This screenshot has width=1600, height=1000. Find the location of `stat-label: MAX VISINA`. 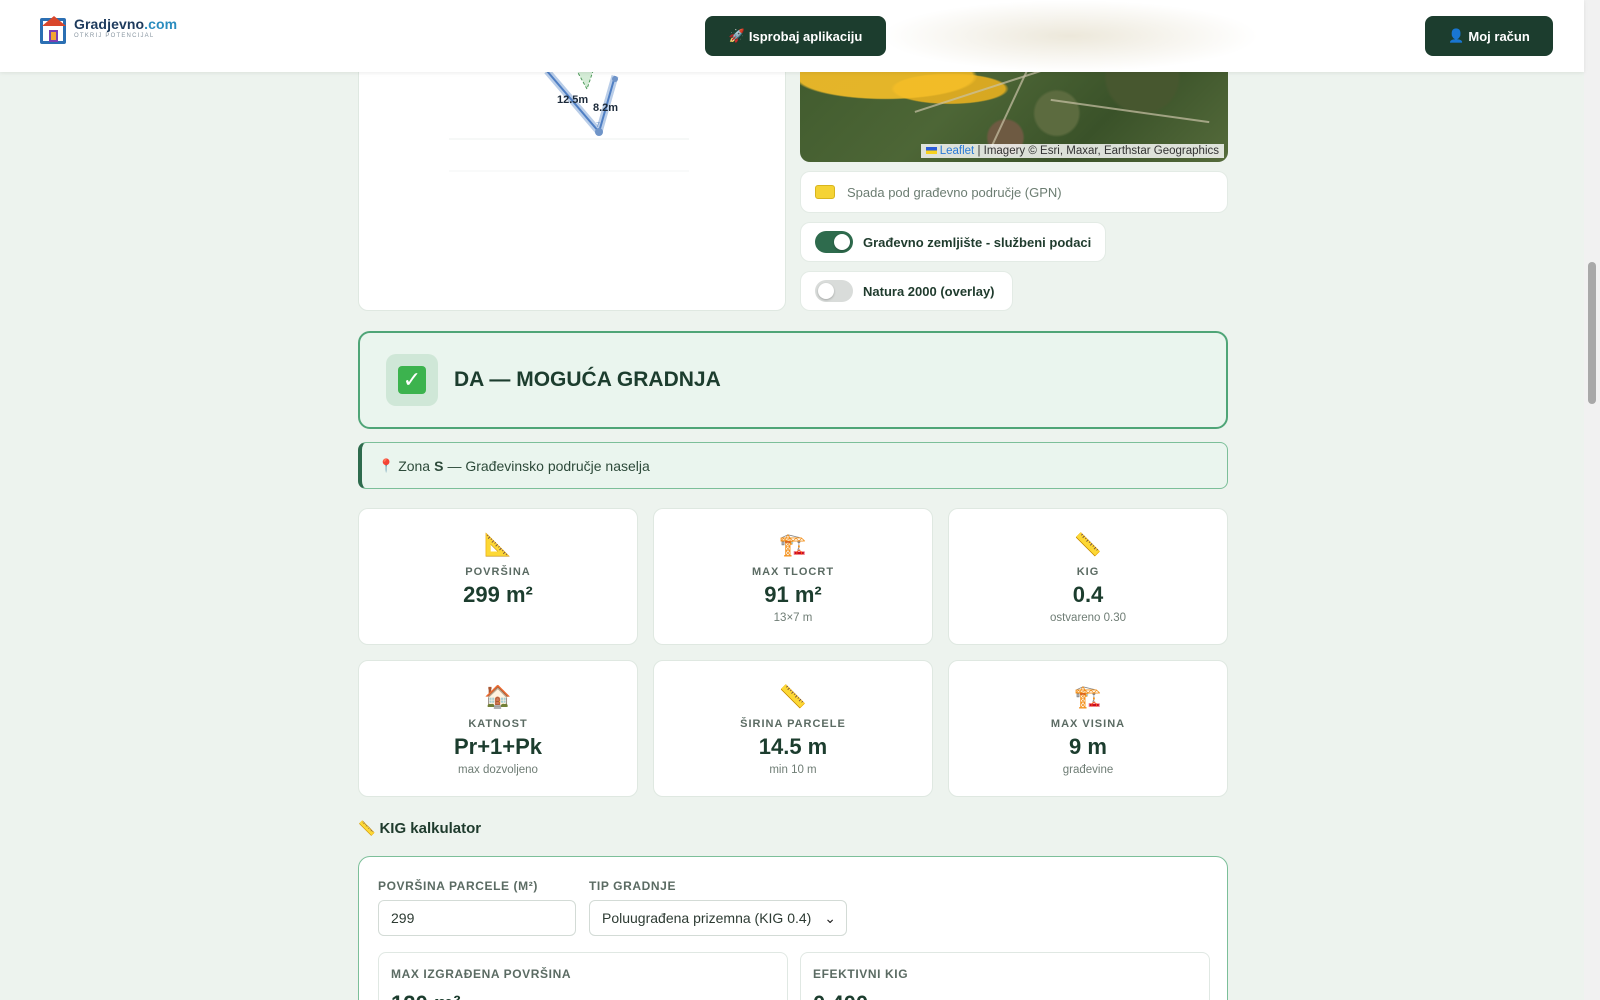

stat-label: MAX VISINA is located at coordinates (1088, 724).